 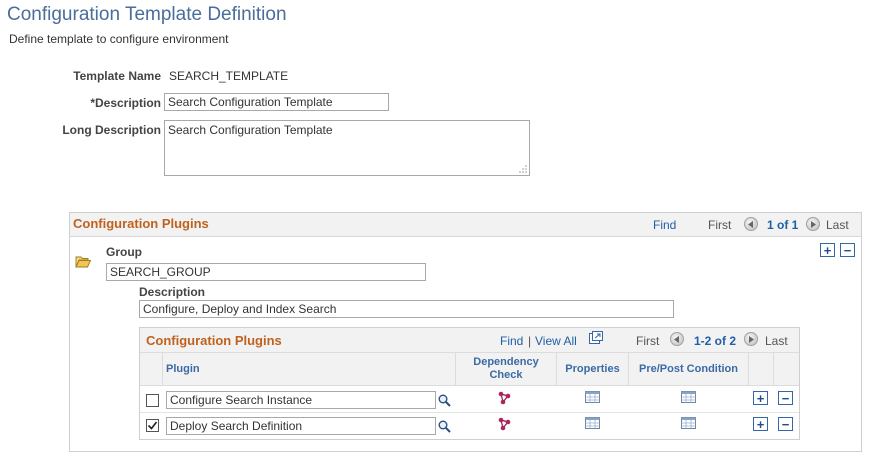 I want to click on checkmark-icon, so click(x=152, y=425).